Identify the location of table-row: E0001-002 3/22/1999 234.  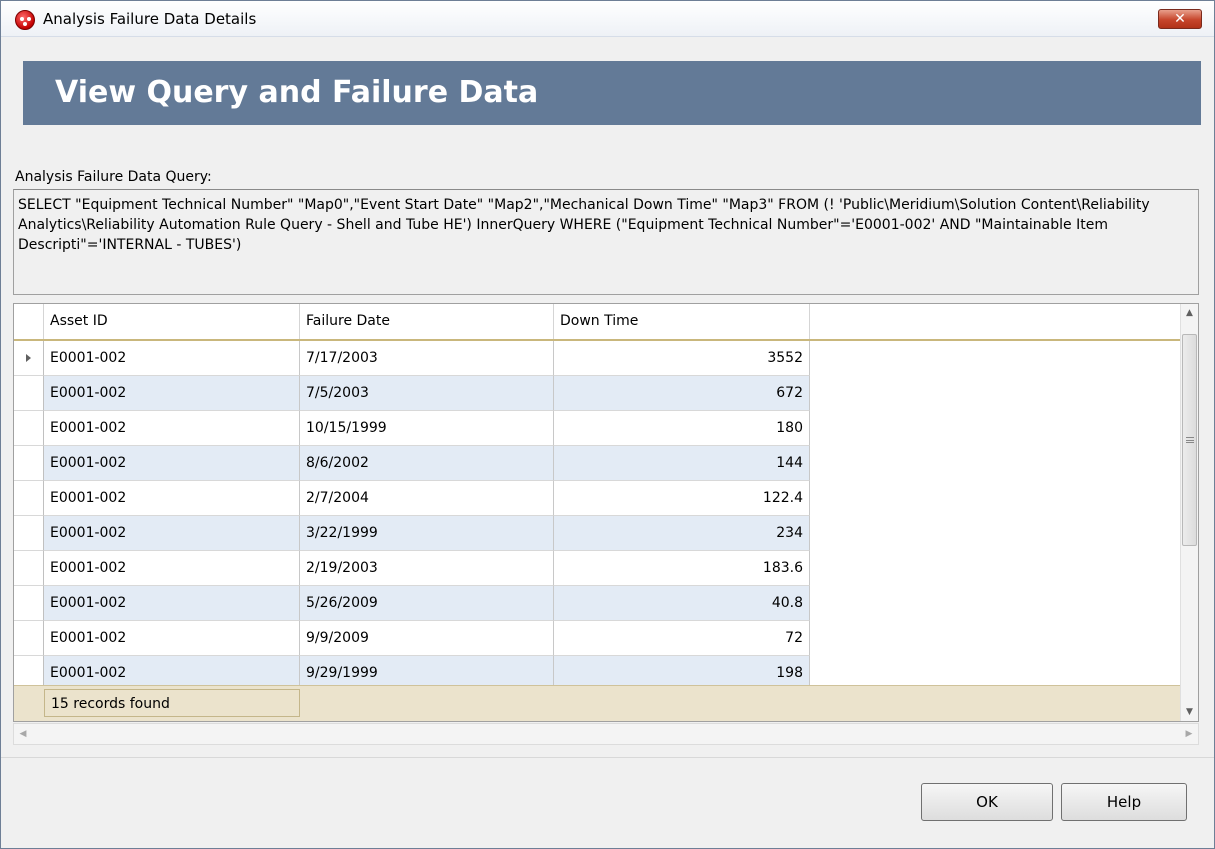
(412, 533).